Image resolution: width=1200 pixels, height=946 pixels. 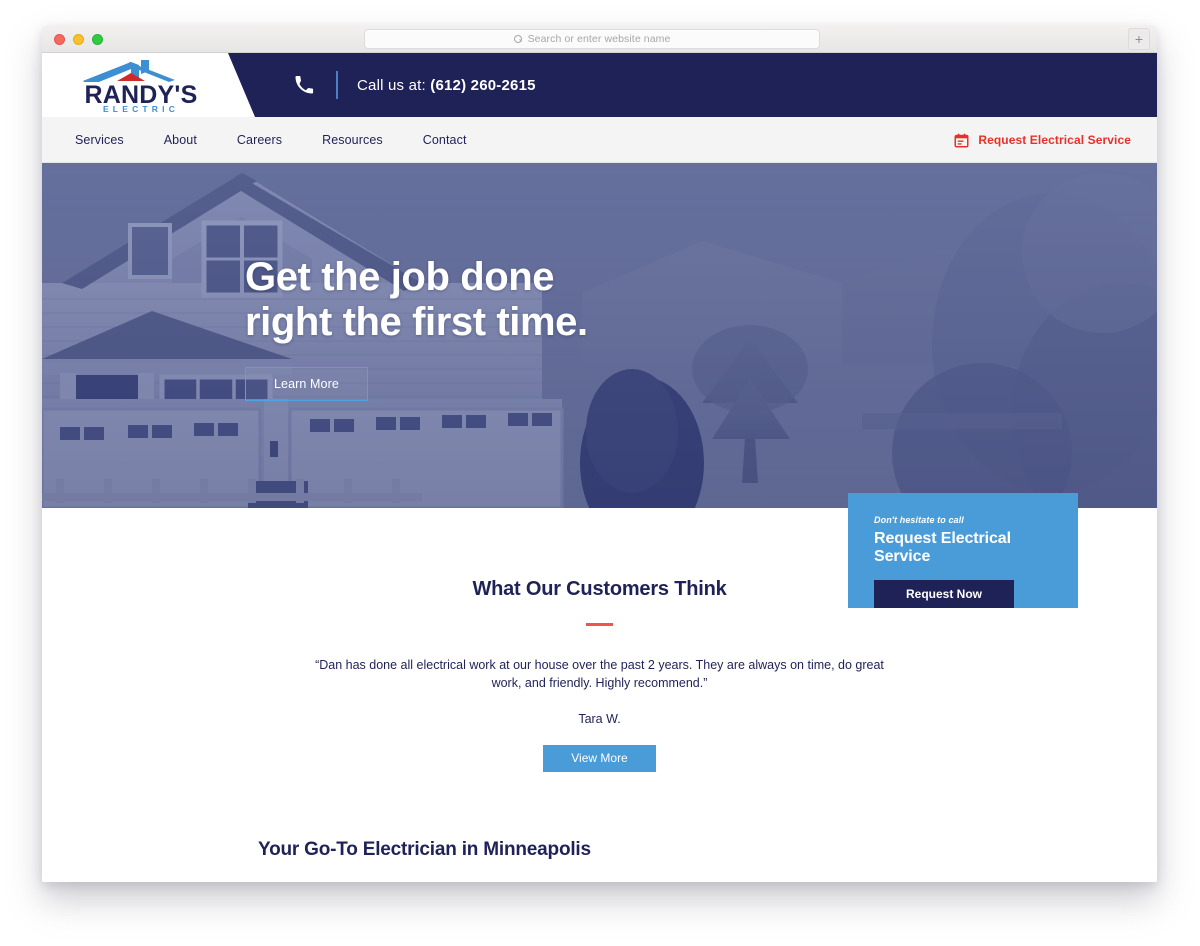 I want to click on window-controls, so click(x=78, y=39).